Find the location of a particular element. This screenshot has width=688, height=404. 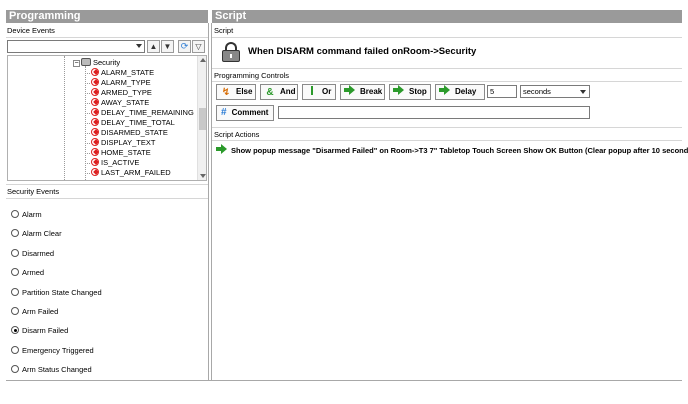

comment-button: # Comment is located at coordinates (245, 113).